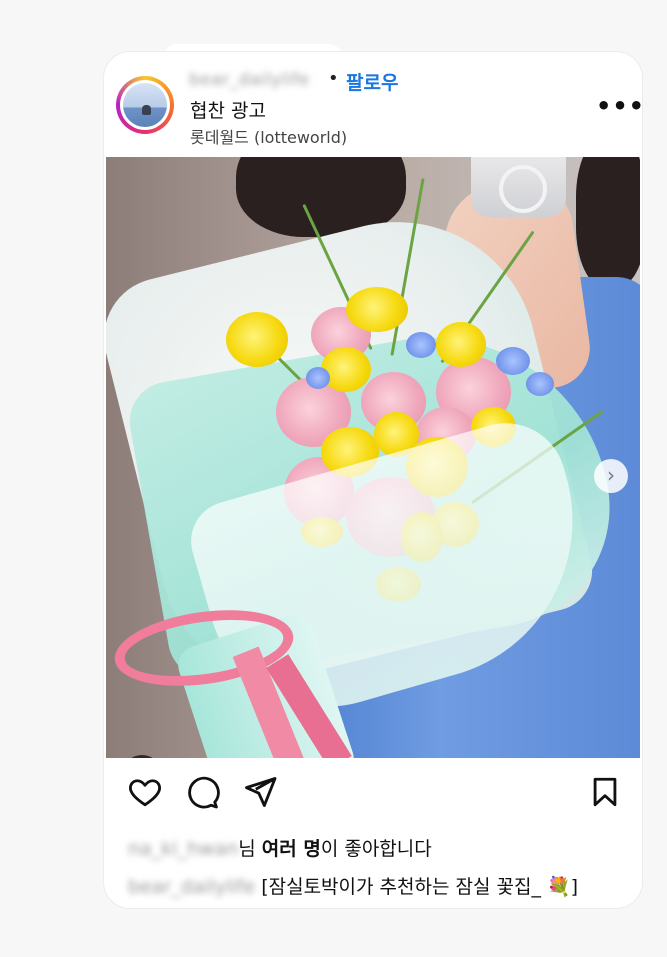 The width and height of the screenshot is (667, 957). What do you see at coordinates (202, 792) in the screenshot?
I see `comment-icon` at bounding box center [202, 792].